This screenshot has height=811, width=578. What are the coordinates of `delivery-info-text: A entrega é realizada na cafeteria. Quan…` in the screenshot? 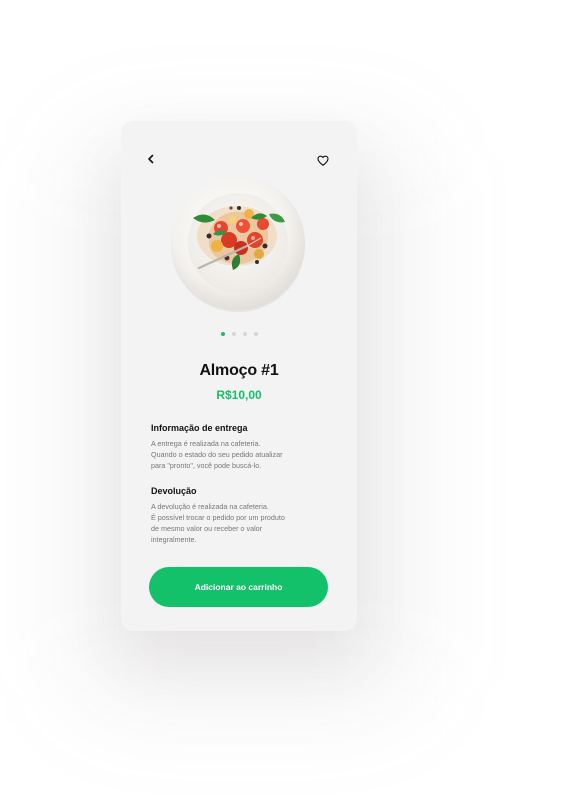 It's located at (241, 454).